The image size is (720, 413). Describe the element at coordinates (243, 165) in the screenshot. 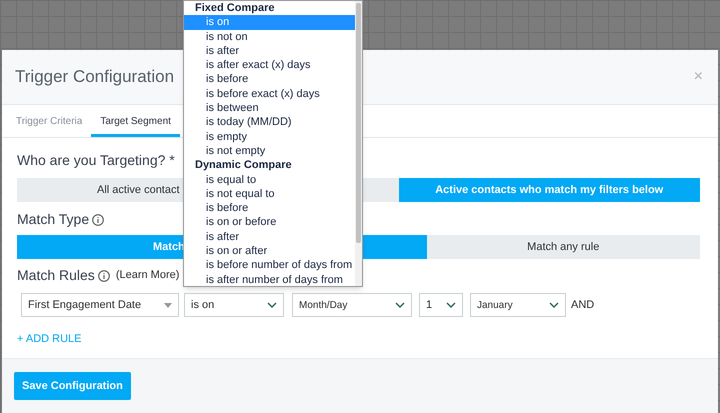

I see `option-group-label: Dynamic Compare` at that location.